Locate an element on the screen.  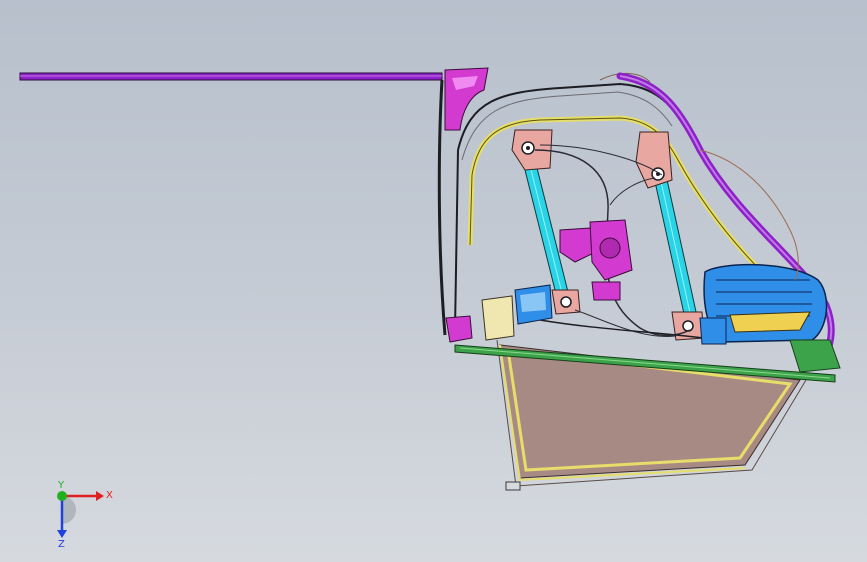
rear-latch-assembly is located at coordinates (763, 304).